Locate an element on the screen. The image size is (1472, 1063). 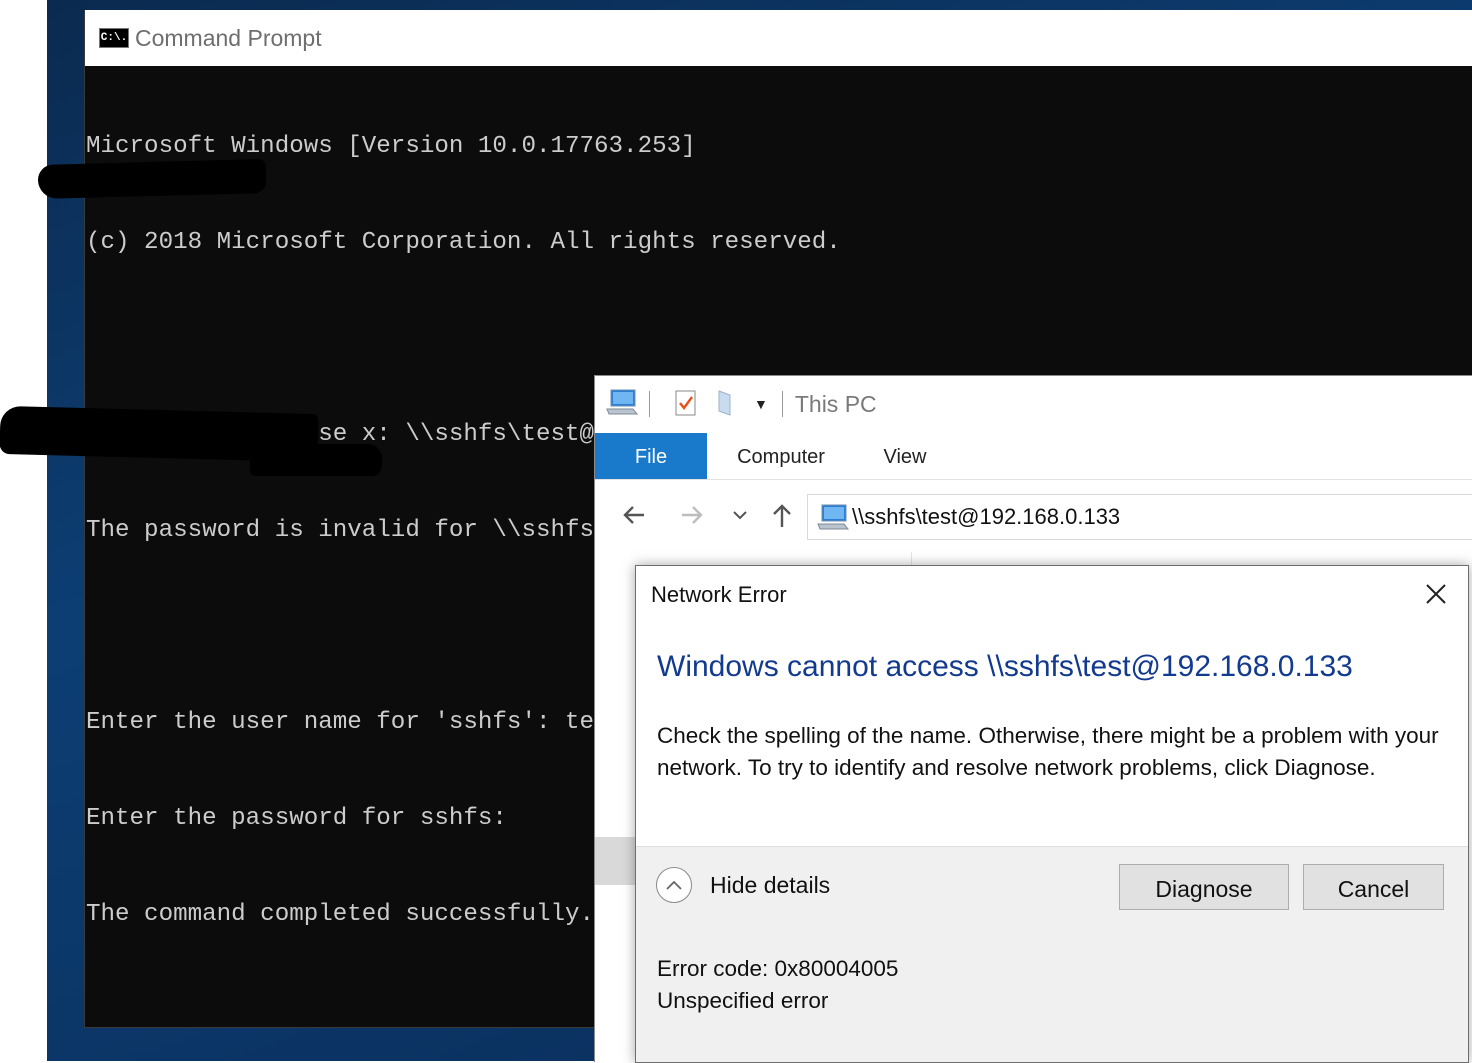
network-drive-icon is located at coordinates (833, 517).